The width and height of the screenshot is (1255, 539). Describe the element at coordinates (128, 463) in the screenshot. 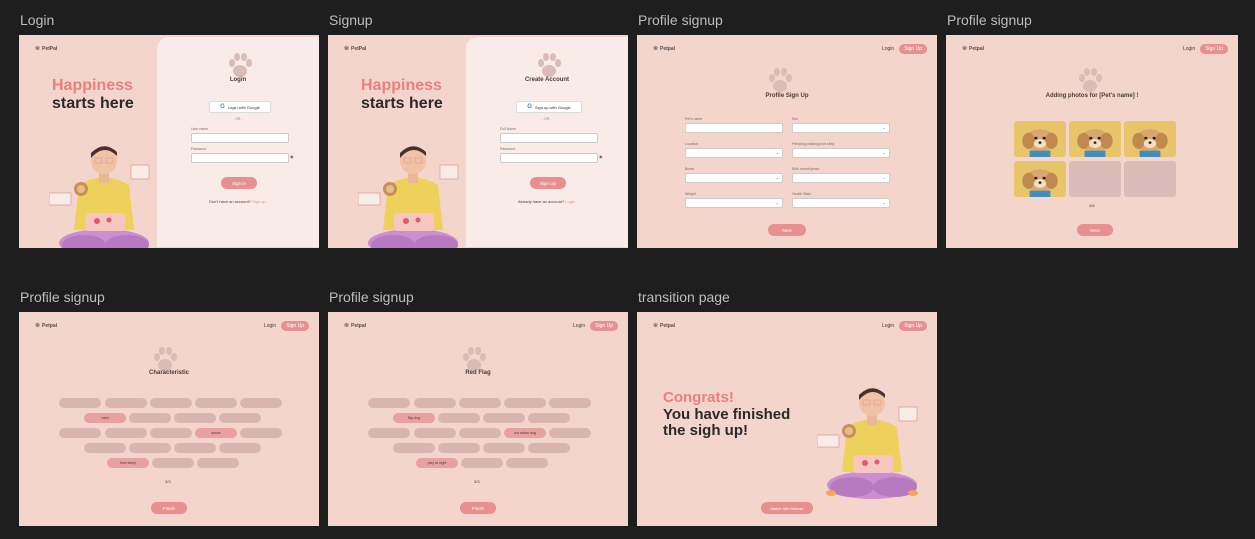

I see `trait-pill-selected: love sleep` at that location.